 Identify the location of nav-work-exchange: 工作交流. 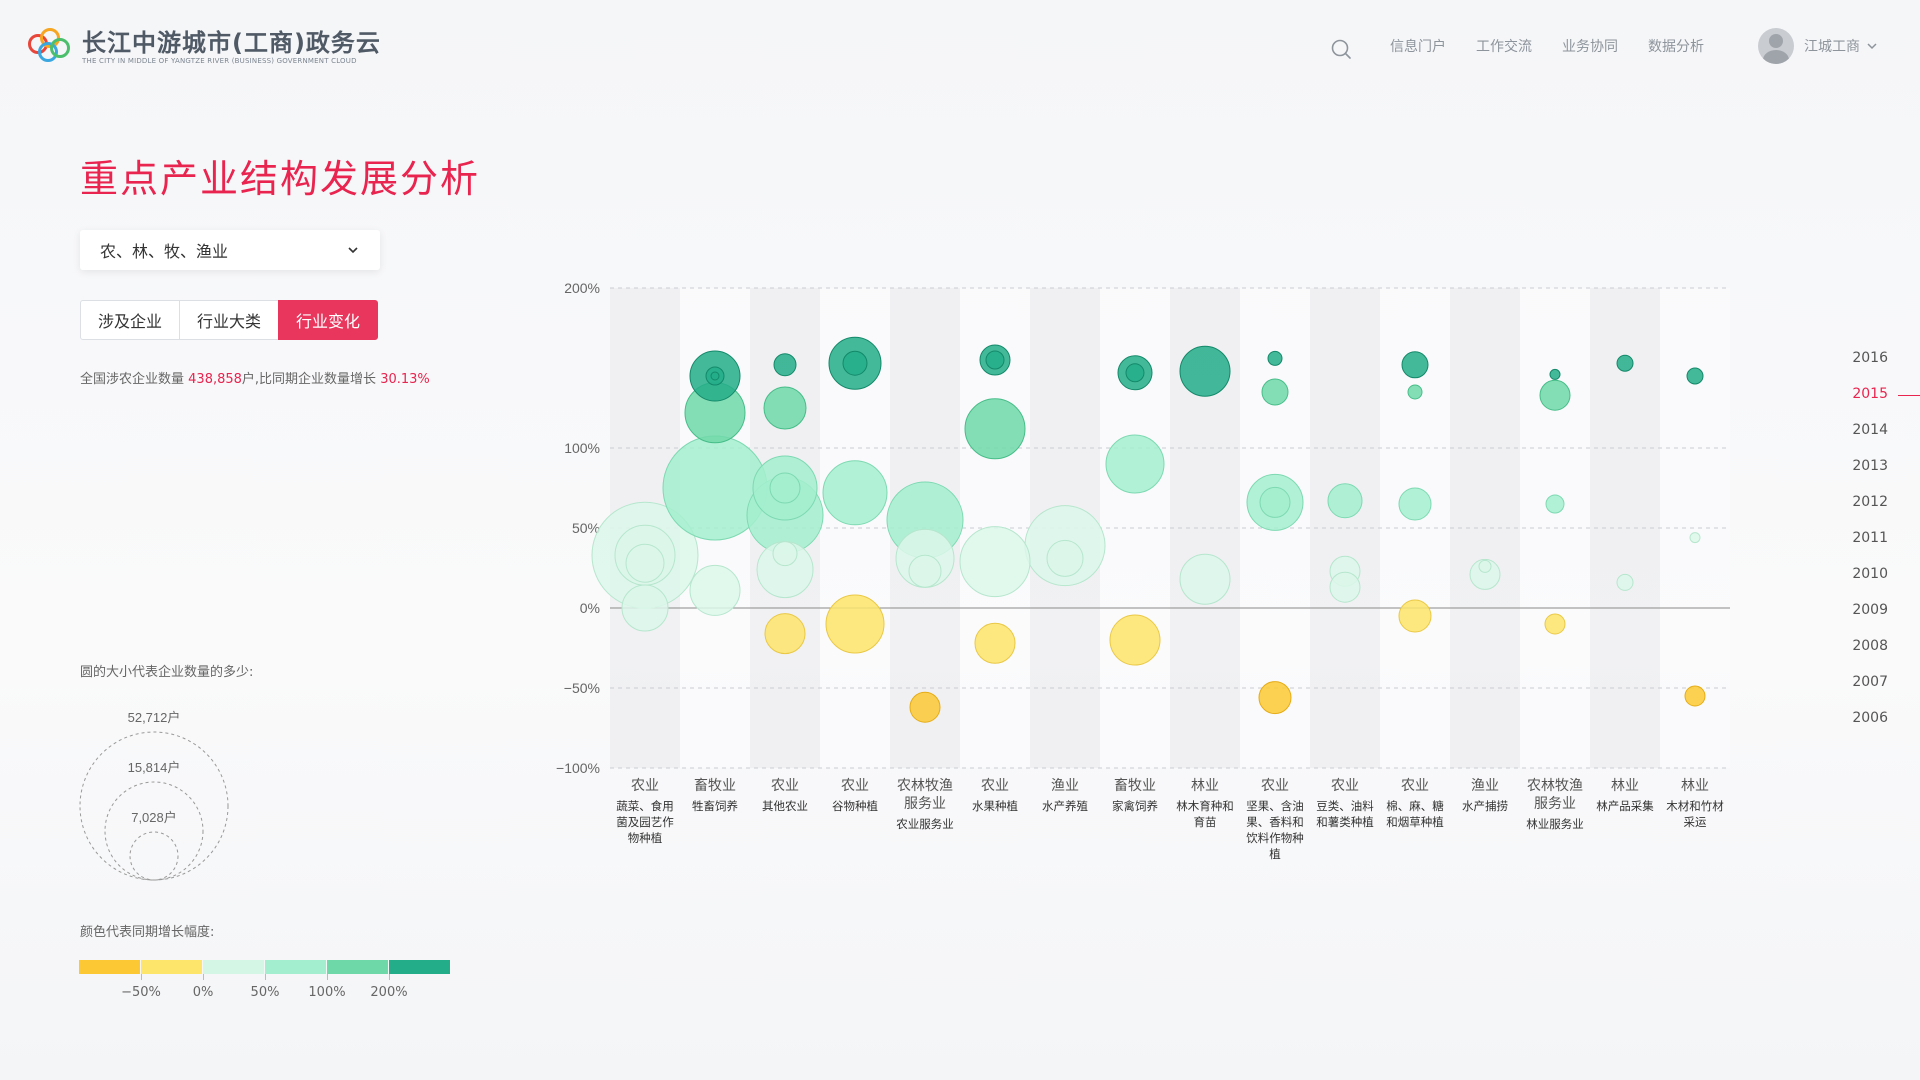
(1504, 47).